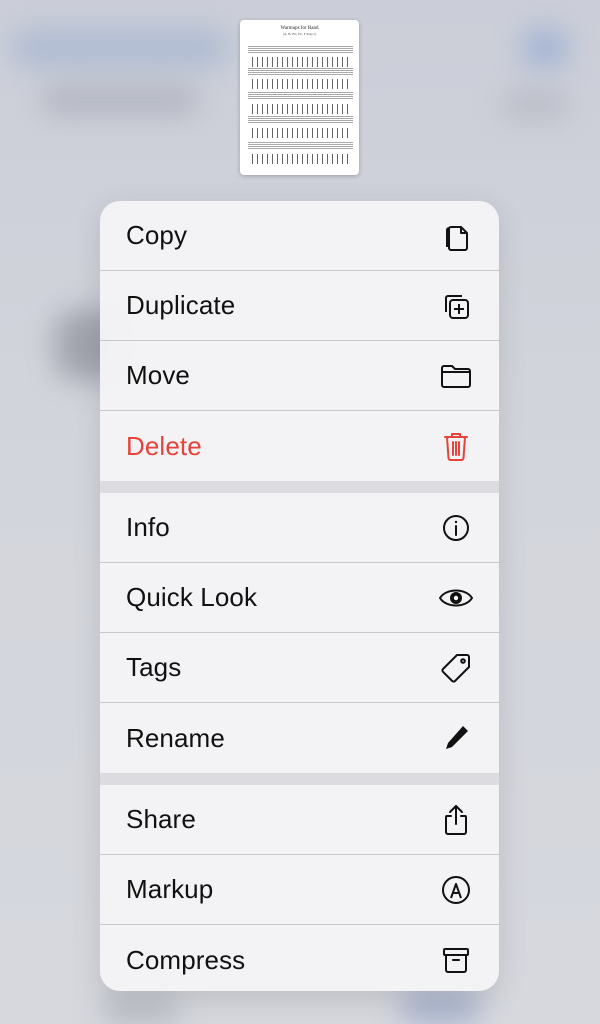  What do you see at coordinates (164, 445) in the screenshot?
I see `menu-item-label: Delete` at bounding box center [164, 445].